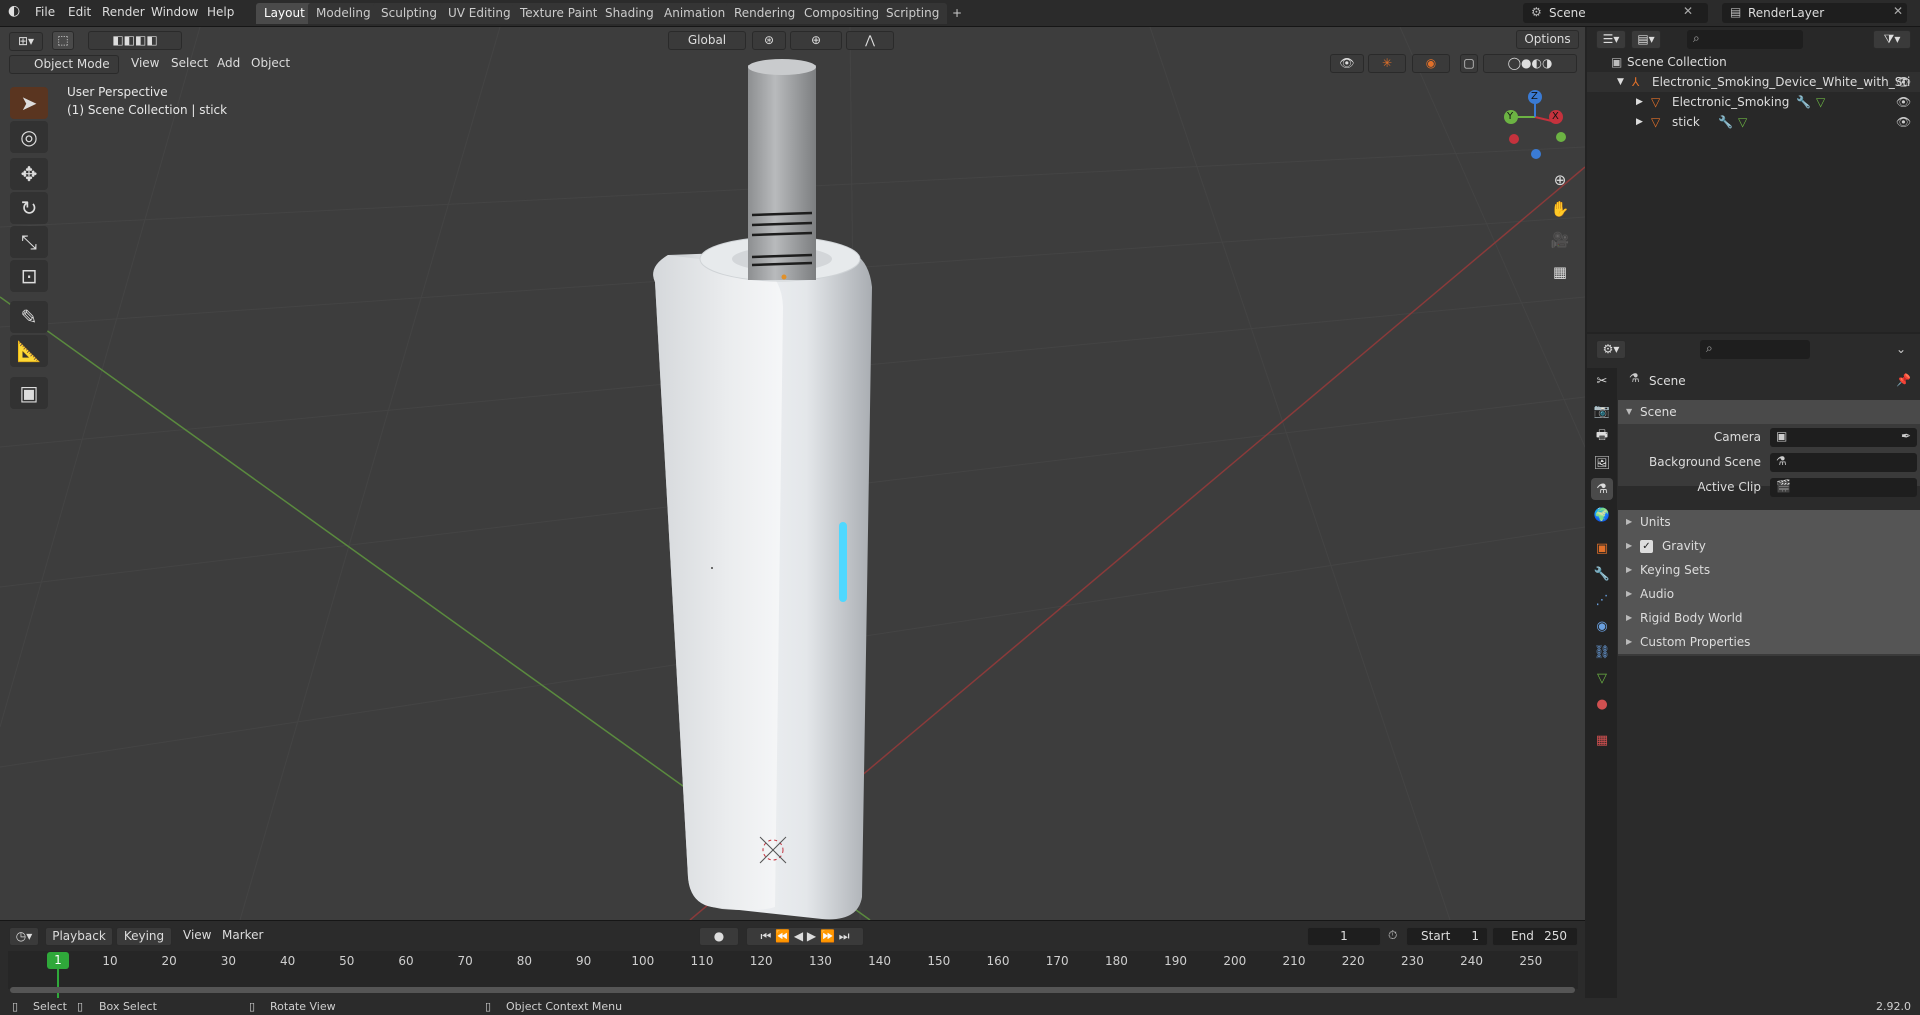 This screenshot has width=1920, height=1015. I want to click on visibility-button: 👁, so click(1347, 63).